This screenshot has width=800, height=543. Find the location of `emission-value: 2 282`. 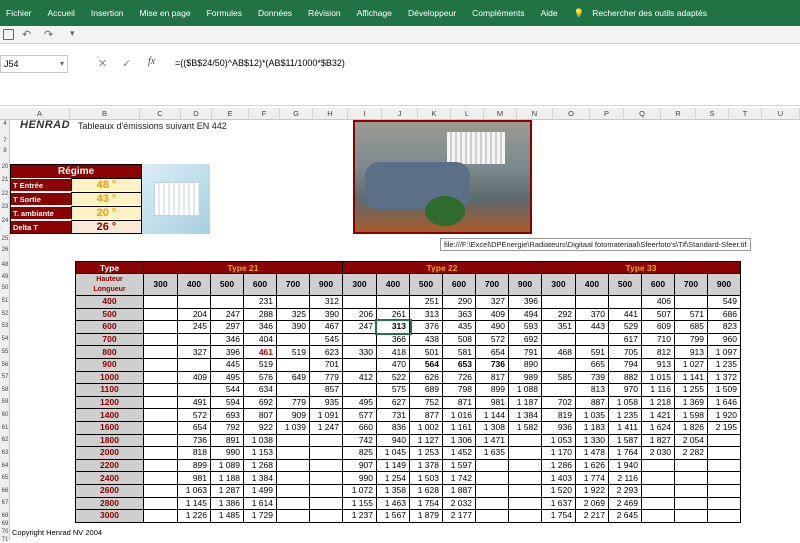

emission-value: 2 282 is located at coordinates (691, 453).